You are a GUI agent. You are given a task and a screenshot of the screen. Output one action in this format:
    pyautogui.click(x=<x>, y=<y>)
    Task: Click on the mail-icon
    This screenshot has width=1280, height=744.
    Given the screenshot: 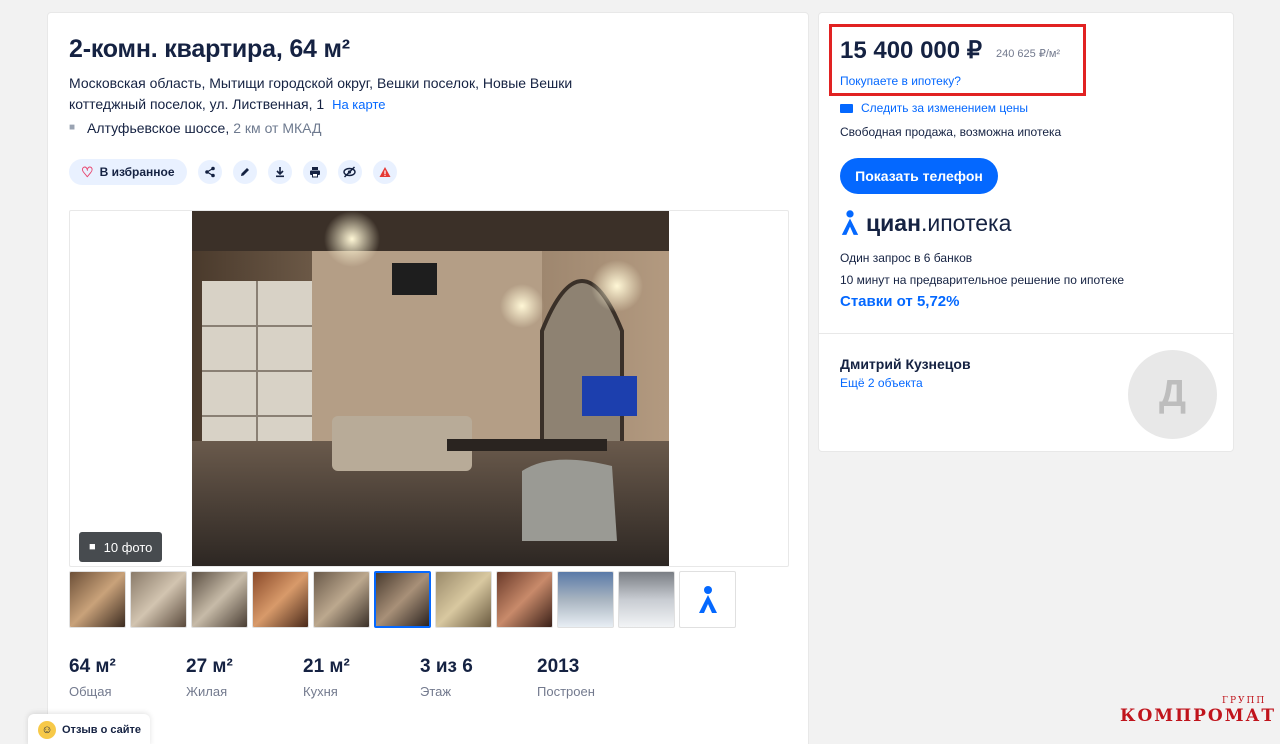 What is the action you would take?
    pyautogui.click(x=846, y=108)
    